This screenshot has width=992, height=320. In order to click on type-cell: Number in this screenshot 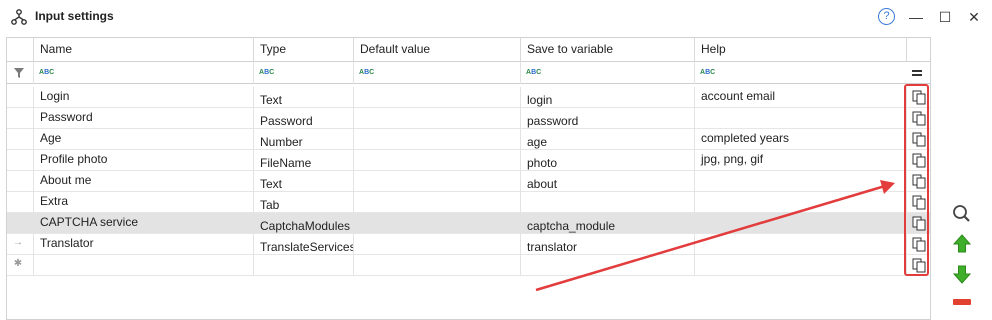, I will do `click(303, 139)`.